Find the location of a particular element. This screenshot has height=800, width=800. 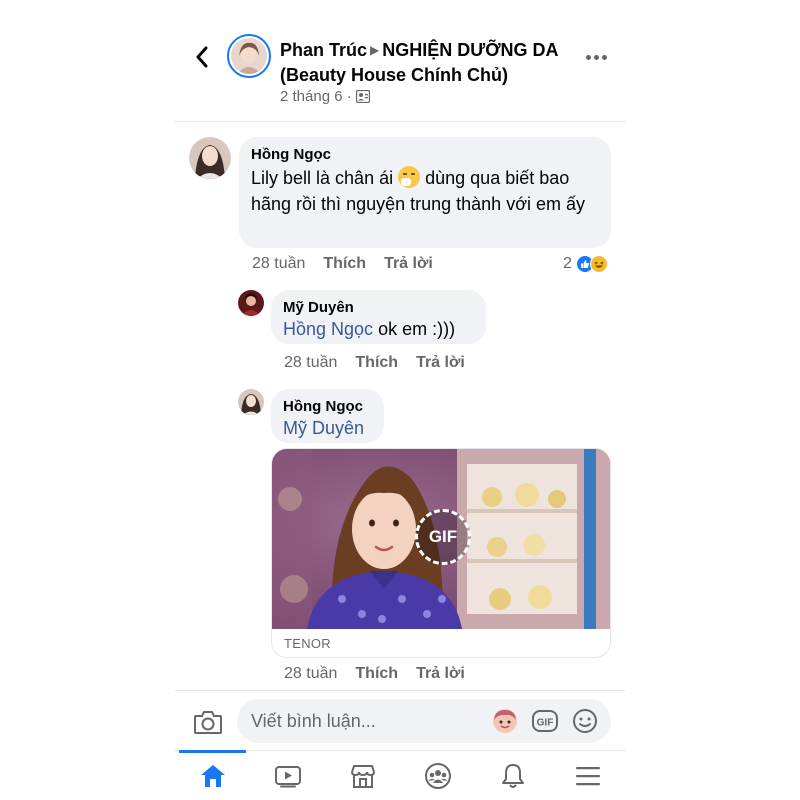

nav-home is located at coordinates (212, 775).